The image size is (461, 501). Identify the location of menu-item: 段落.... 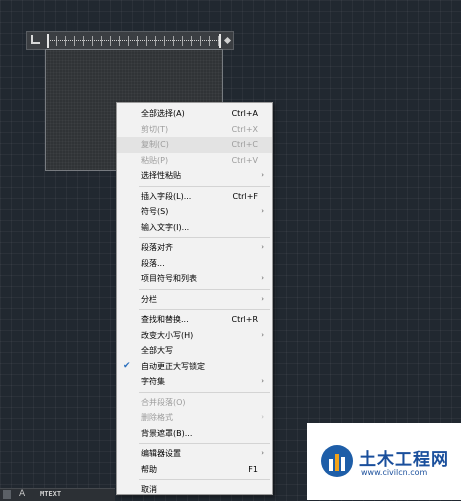
(194, 264).